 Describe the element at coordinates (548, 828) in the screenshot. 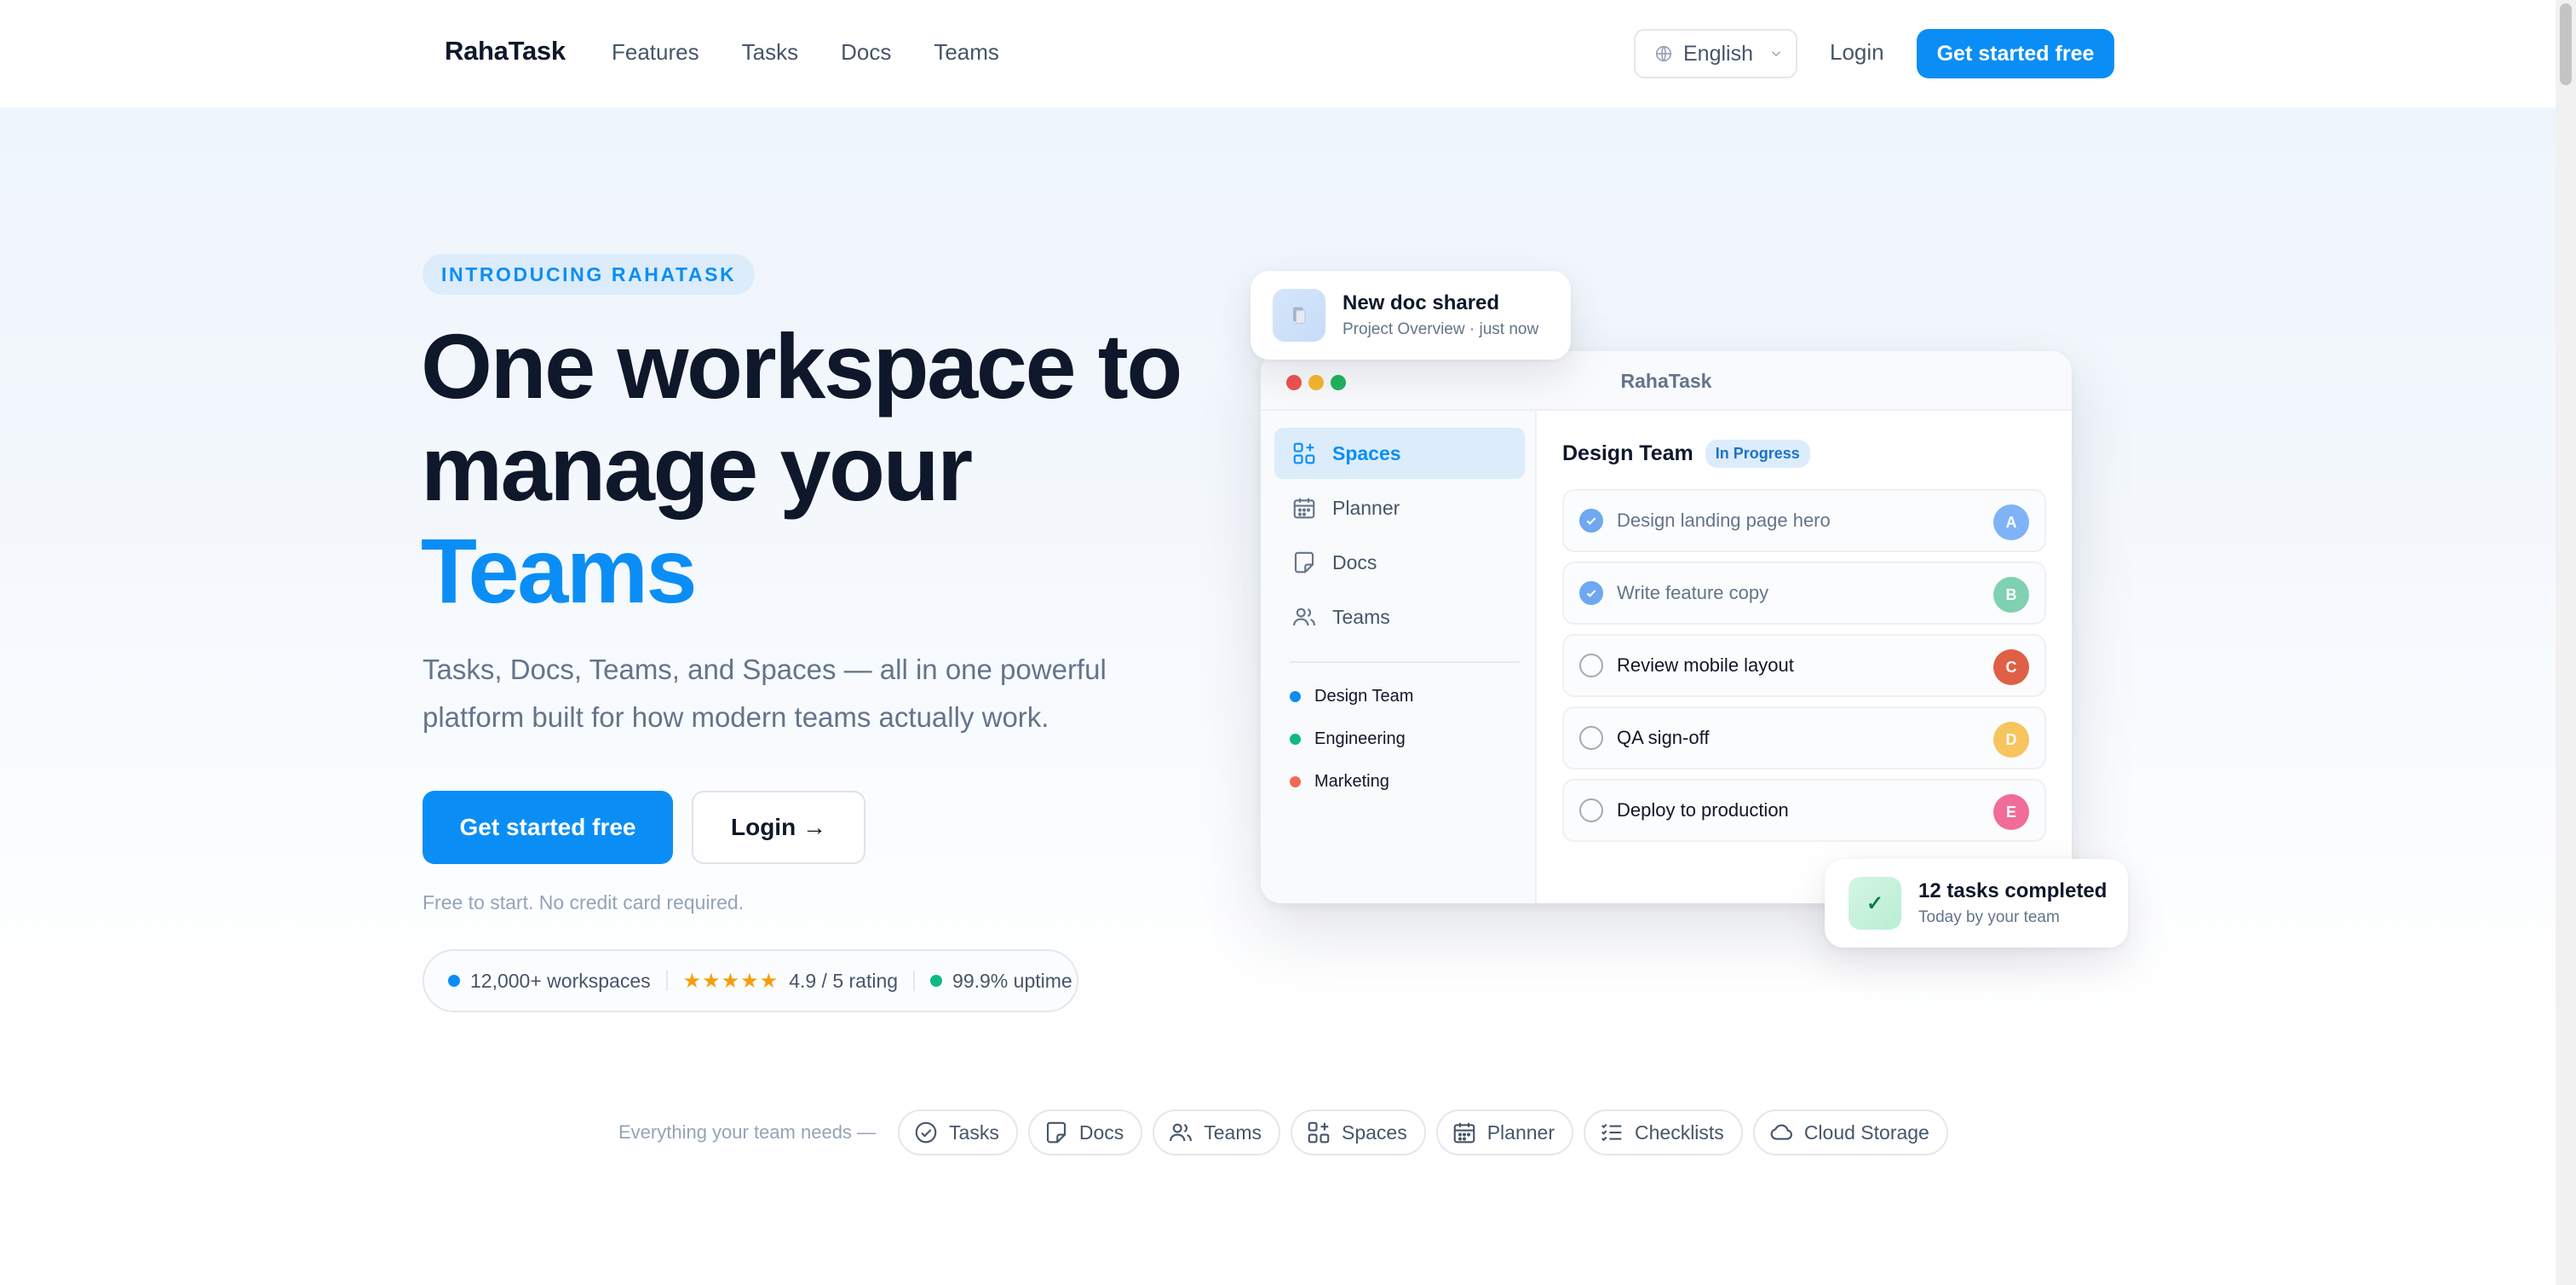

I see `hero-get-started-button: Get started free` at that location.